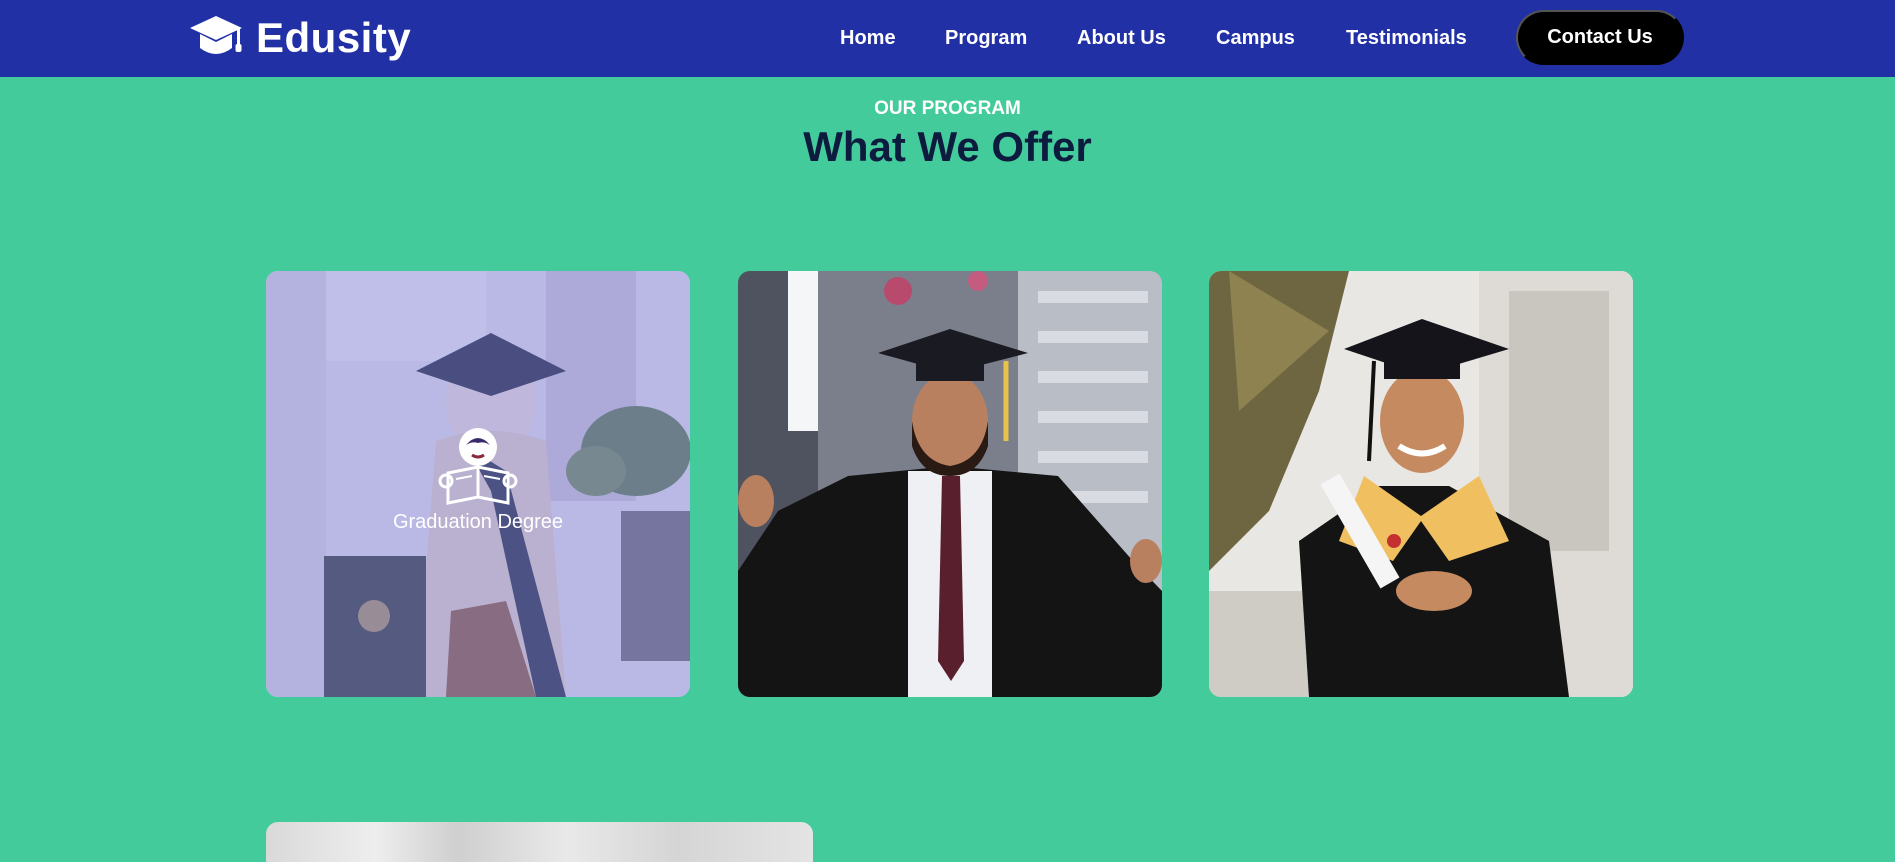 The image size is (1895, 862). What do you see at coordinates (478, 466) in the screenshot?
I see `graduation-reader-icon` at bounding box center [478, 466].